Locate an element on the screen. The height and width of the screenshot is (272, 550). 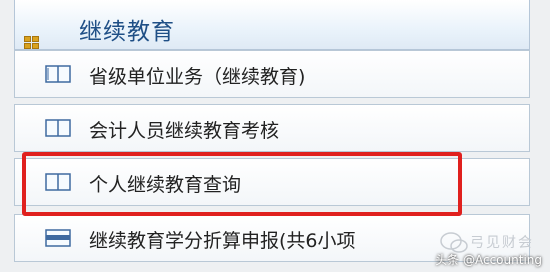
menu-item-label: 会计人员继续教育考核 is located at coordinates (184, 131).